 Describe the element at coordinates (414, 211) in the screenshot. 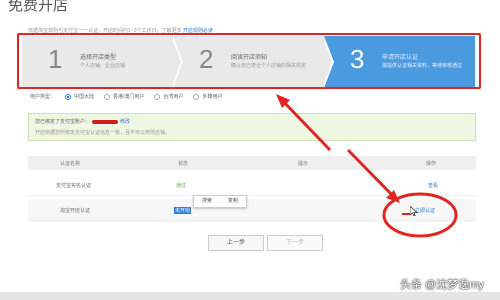

I see `mouse-cursor-icon` at that location.